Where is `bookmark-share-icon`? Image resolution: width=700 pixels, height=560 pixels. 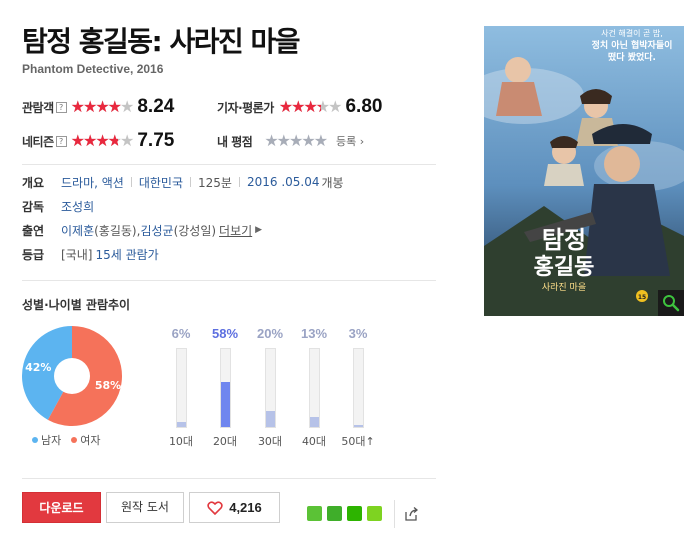 bookmark-share-icon is located at coordinates (354, 513).